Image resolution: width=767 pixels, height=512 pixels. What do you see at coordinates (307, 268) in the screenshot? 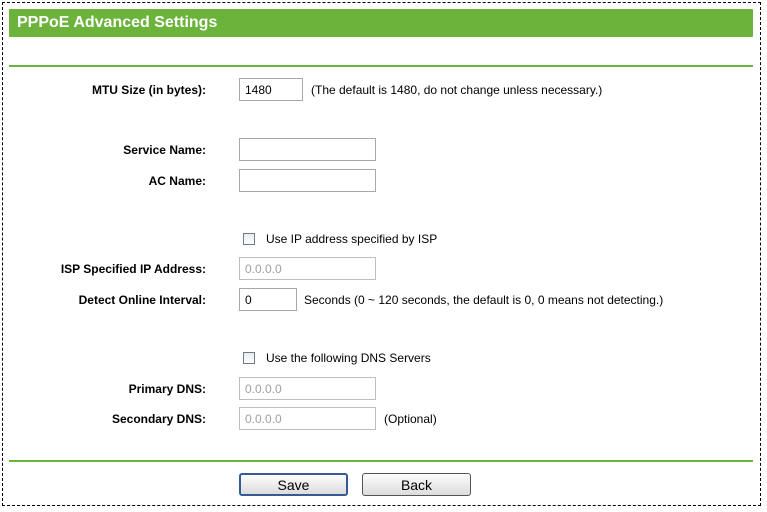
I see `isp-ip-input` at bounding box center [307, 268].